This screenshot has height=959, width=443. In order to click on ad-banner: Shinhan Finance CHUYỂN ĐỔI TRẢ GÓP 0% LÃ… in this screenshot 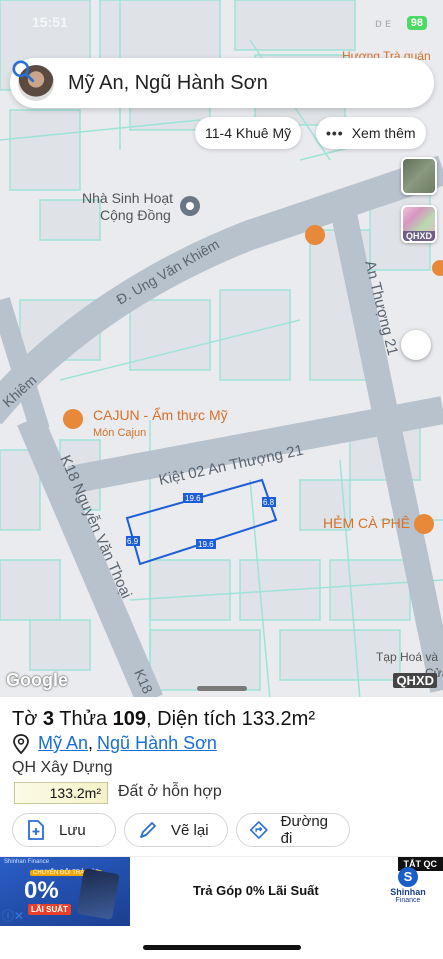, I will do `click(221, 891)`.